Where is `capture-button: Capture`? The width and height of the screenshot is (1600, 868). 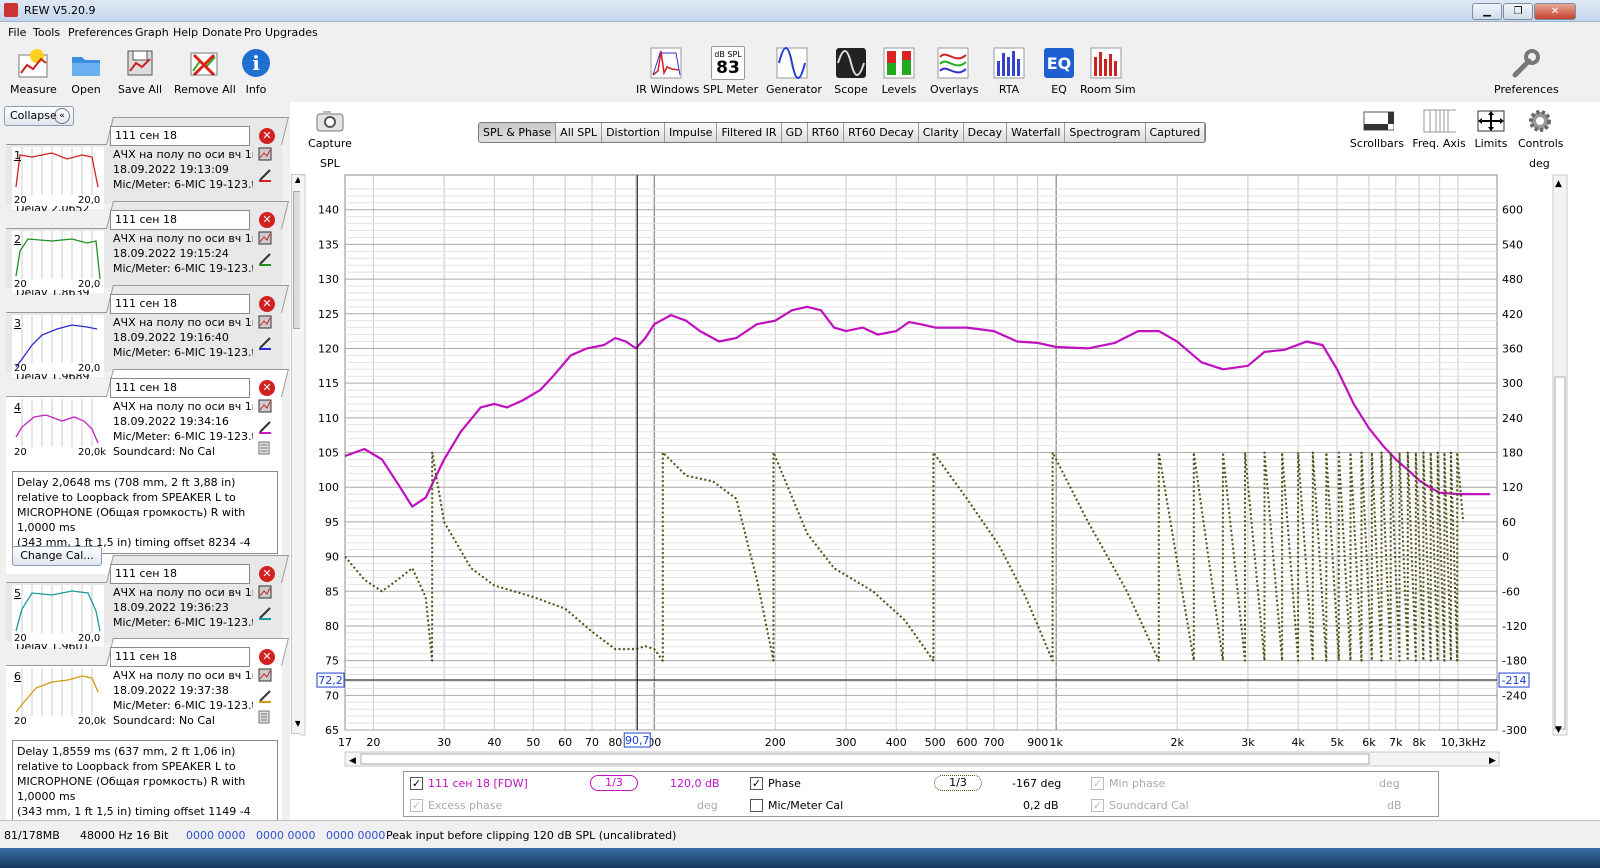 capture-button: Capture is located at coordinates (330, 129).